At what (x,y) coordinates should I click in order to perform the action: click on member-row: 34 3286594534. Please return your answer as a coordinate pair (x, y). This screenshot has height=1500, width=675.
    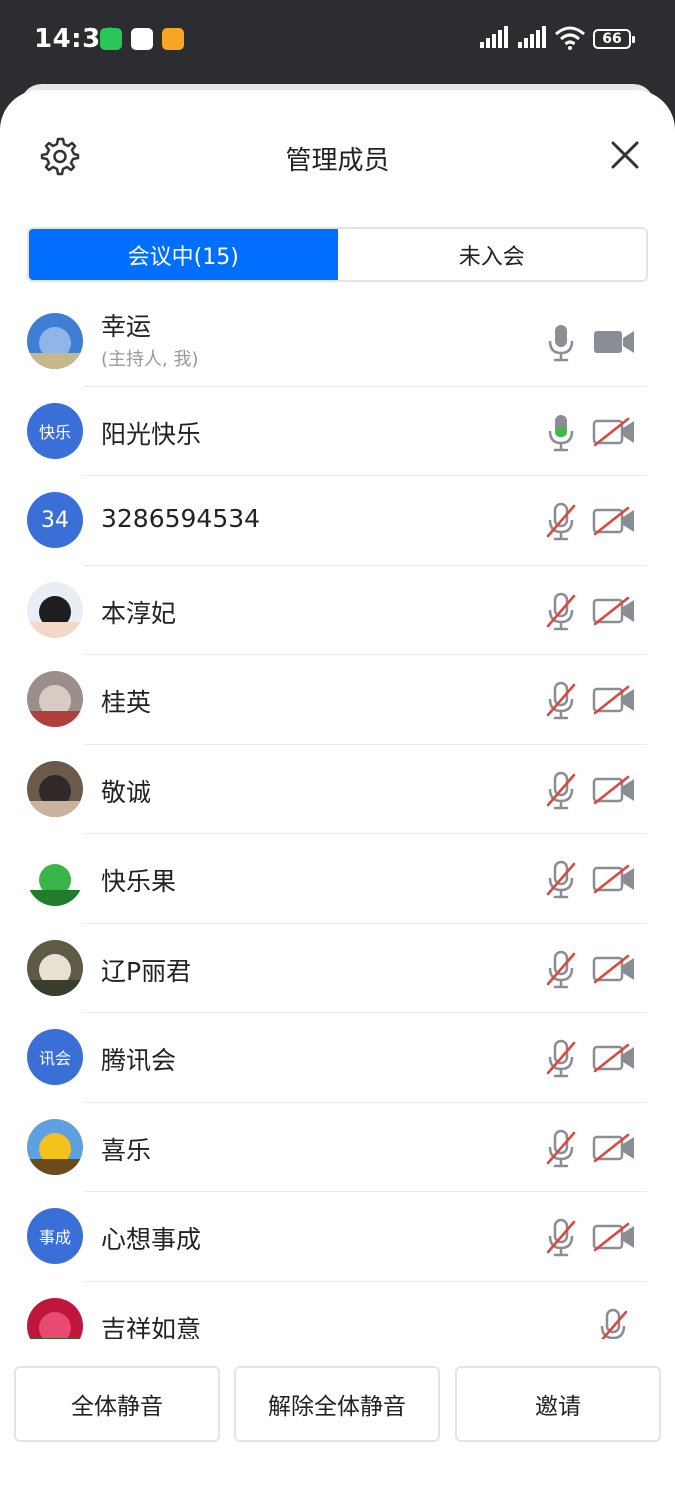
    Looking at the image, I should click on (337, 521).